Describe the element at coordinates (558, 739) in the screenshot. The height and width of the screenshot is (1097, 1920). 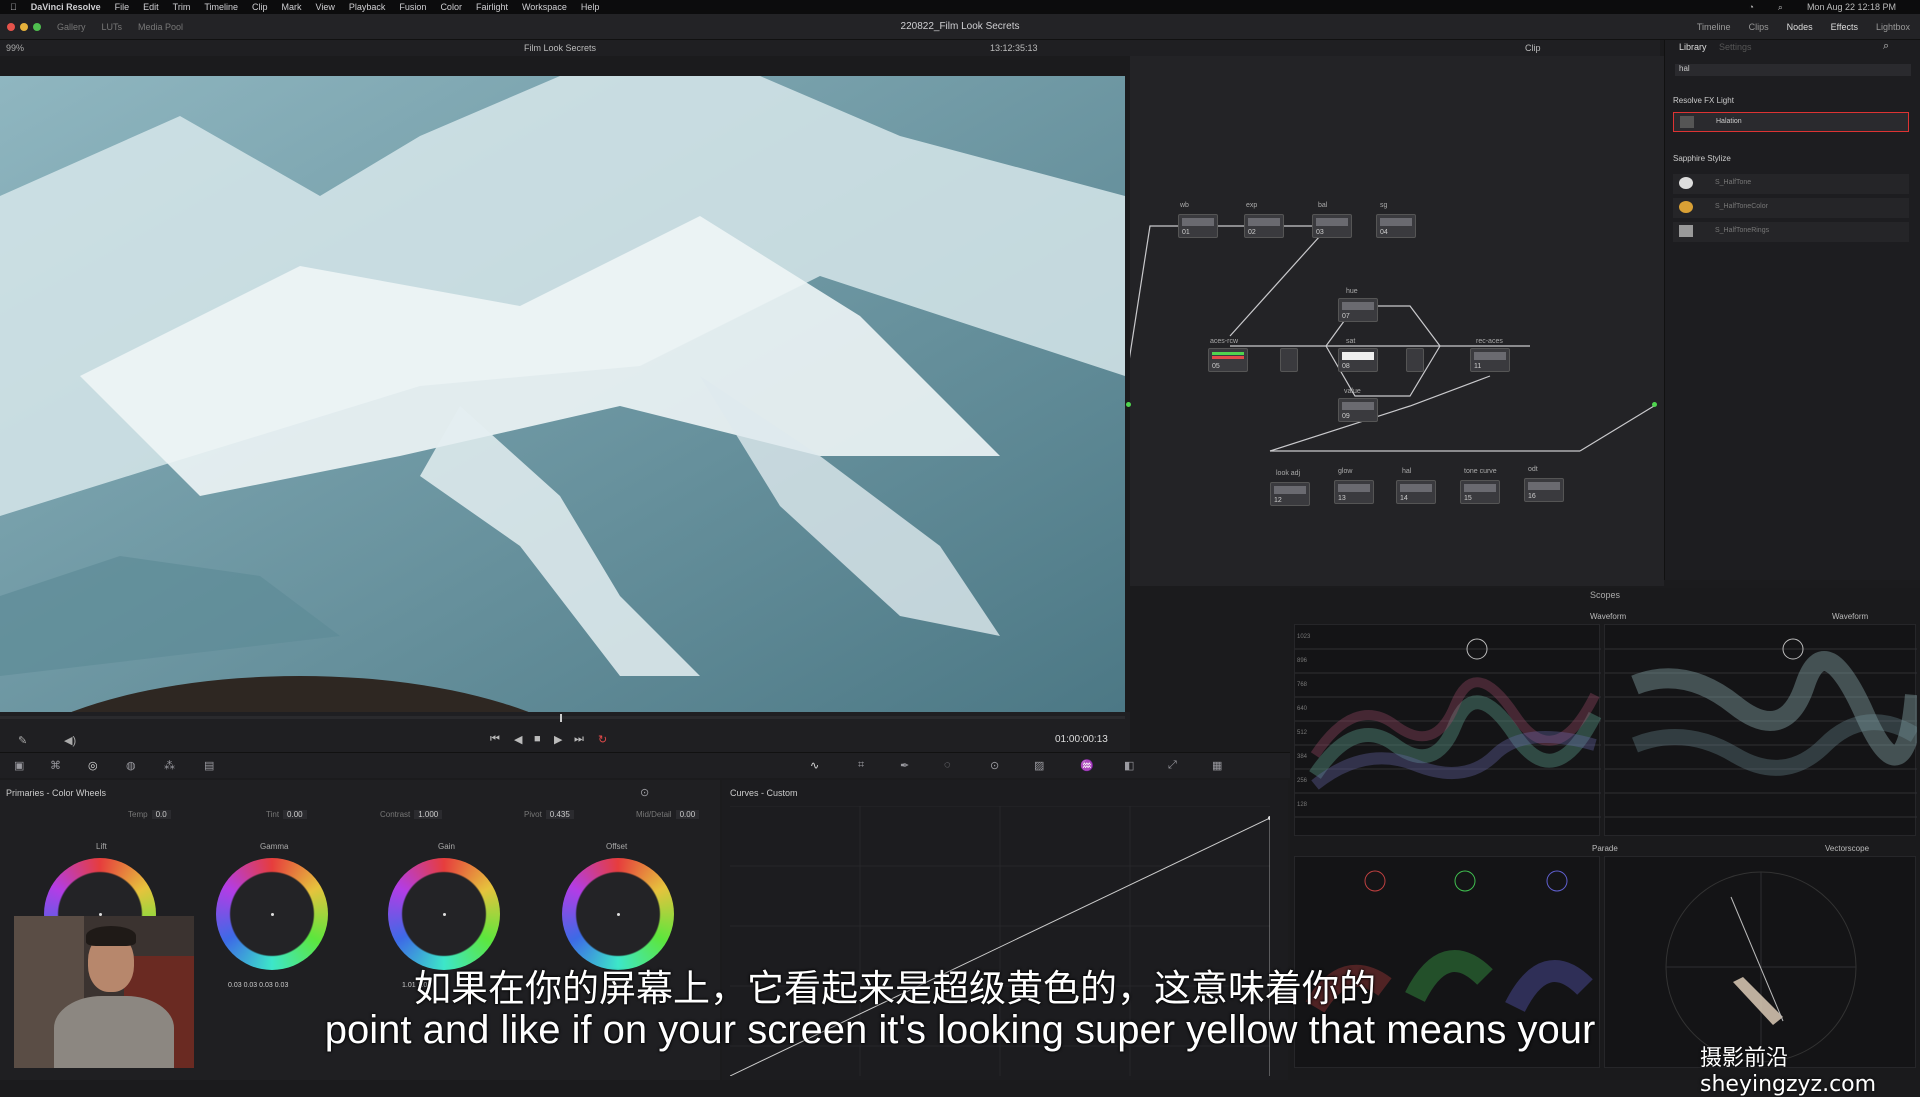
I see `play-icon: ▶` at that location.